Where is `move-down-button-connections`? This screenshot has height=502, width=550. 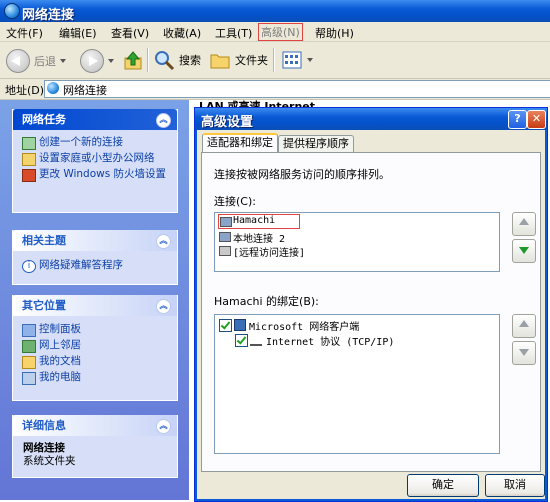
move-down-button-connections is located at coordinates (524, 251).